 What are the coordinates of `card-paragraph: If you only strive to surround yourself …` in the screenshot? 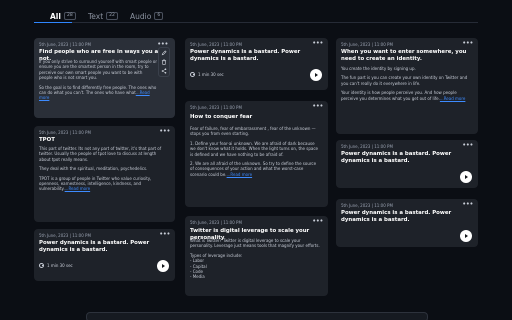 It's located at (98, 70).